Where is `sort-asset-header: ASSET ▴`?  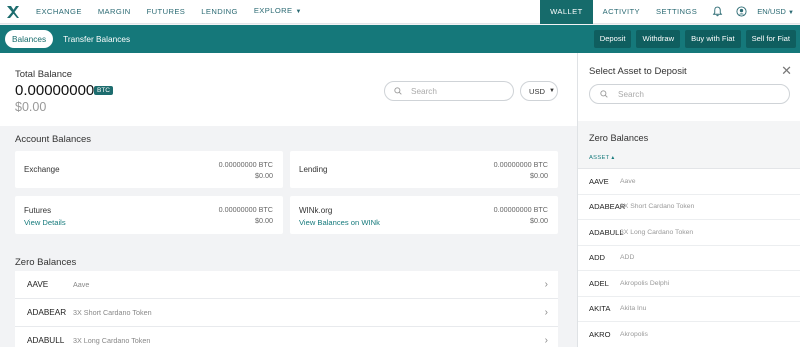 sort-asset-header: ASSET ▴ is located at coordinates (602, 158).